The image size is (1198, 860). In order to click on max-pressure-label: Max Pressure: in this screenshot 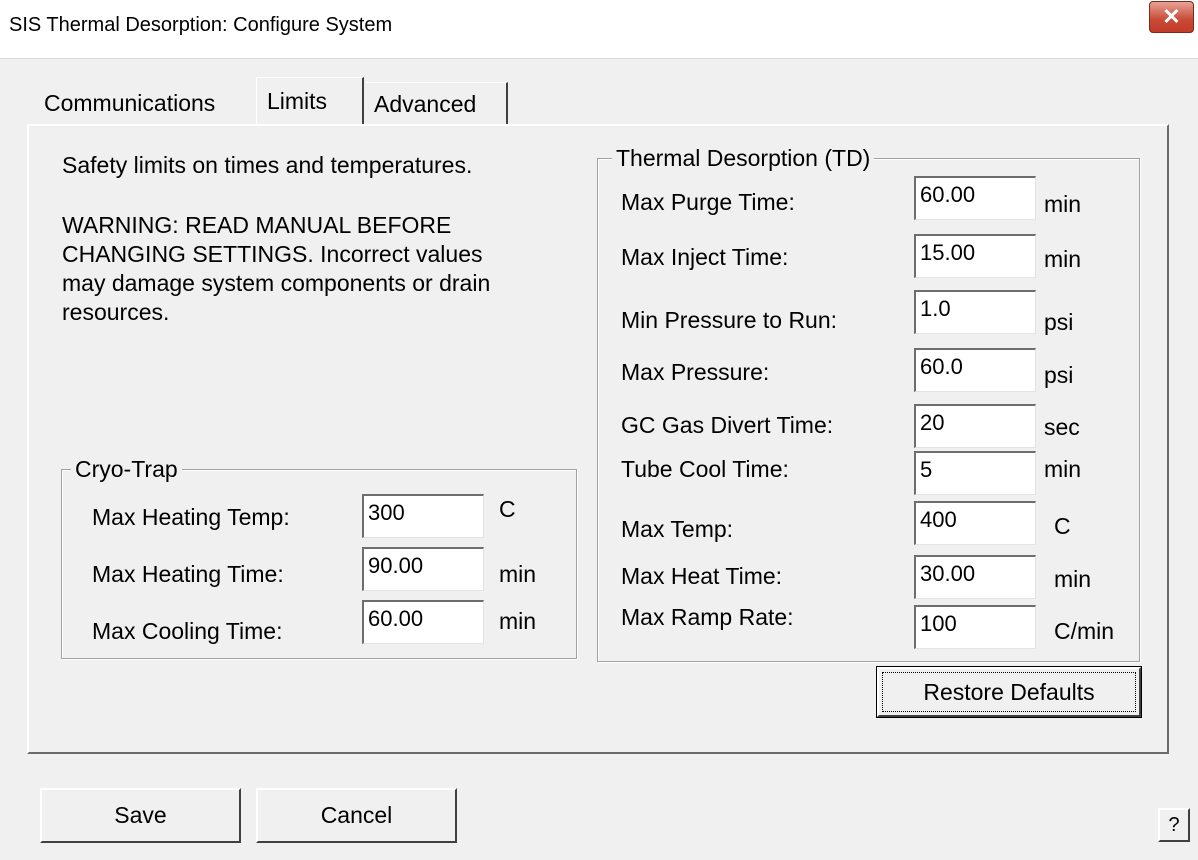, I will do `click(695, 372)`.